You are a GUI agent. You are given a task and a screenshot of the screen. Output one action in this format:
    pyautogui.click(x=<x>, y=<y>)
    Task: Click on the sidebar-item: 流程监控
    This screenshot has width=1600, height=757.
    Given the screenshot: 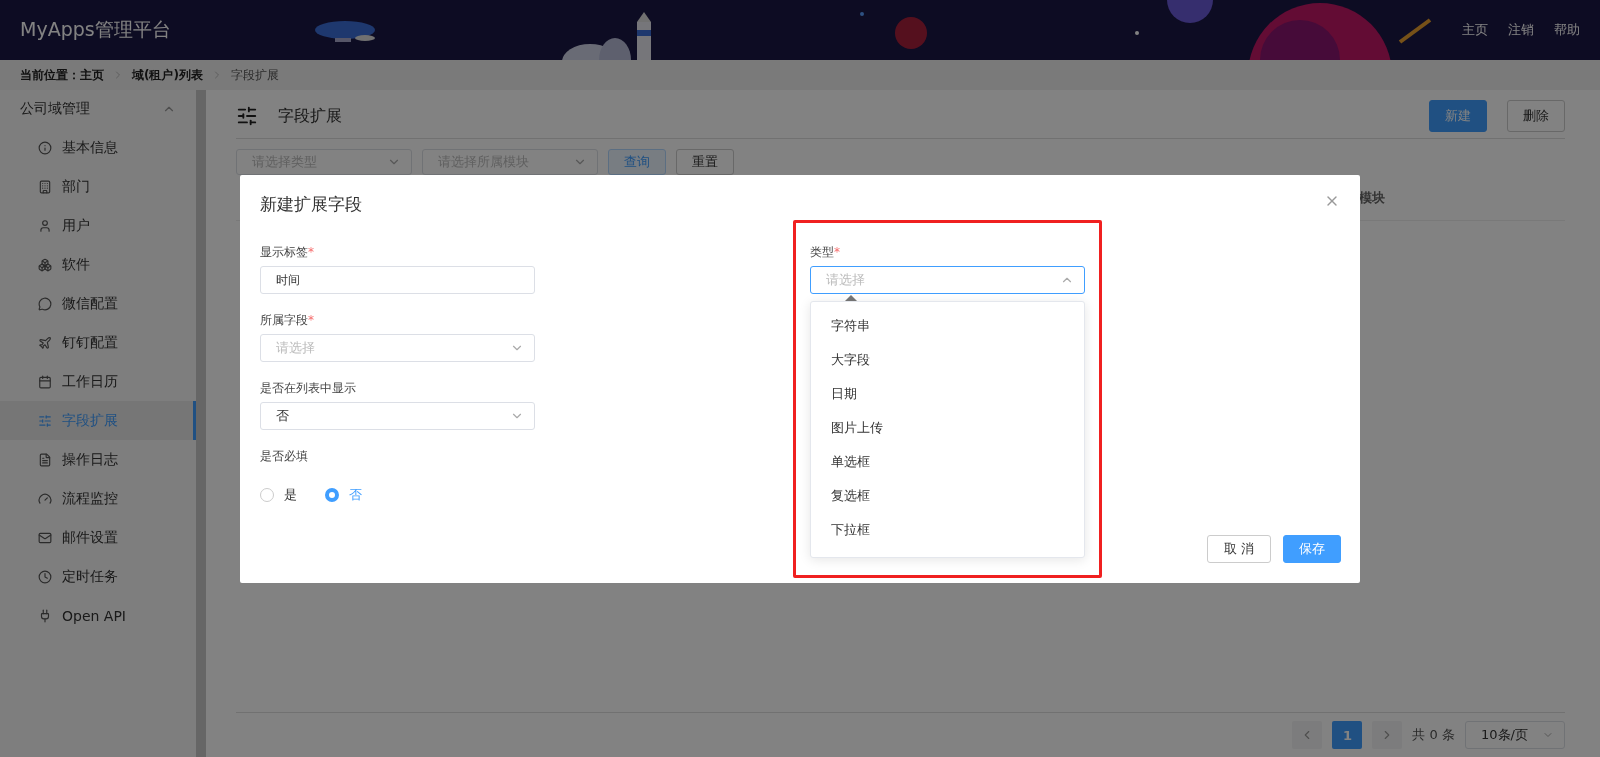 What is the action you would take?
    pyautogui.click(x=98, y=498)
    